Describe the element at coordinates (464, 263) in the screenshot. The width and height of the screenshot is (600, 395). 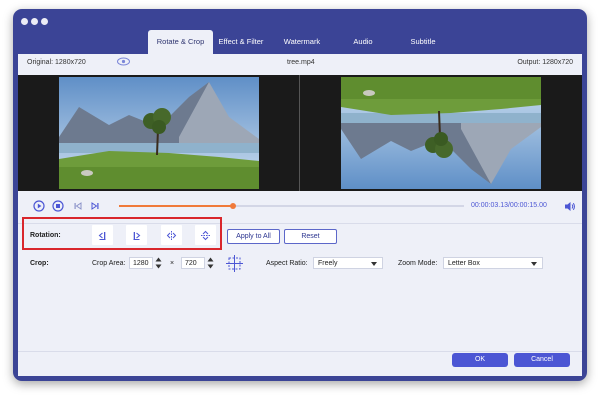
I see `zoom-mode-value: Letter Box` at that location.